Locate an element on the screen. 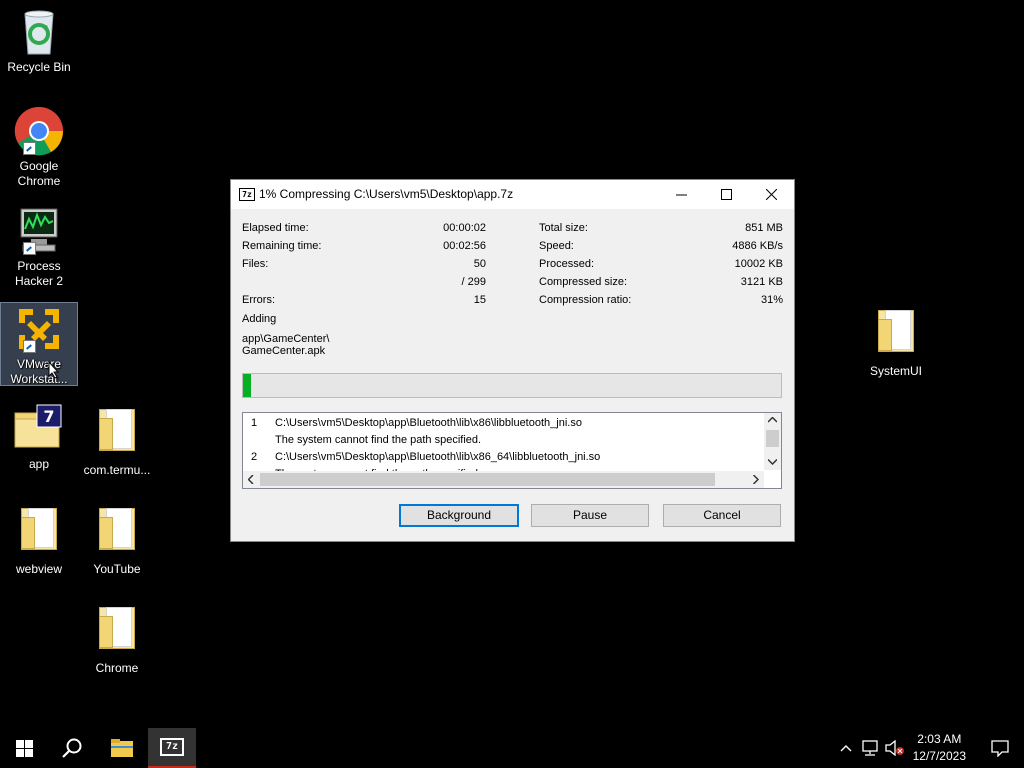 The image size is (1024, 768). maximize-icon is located at coordinates (726, 194).